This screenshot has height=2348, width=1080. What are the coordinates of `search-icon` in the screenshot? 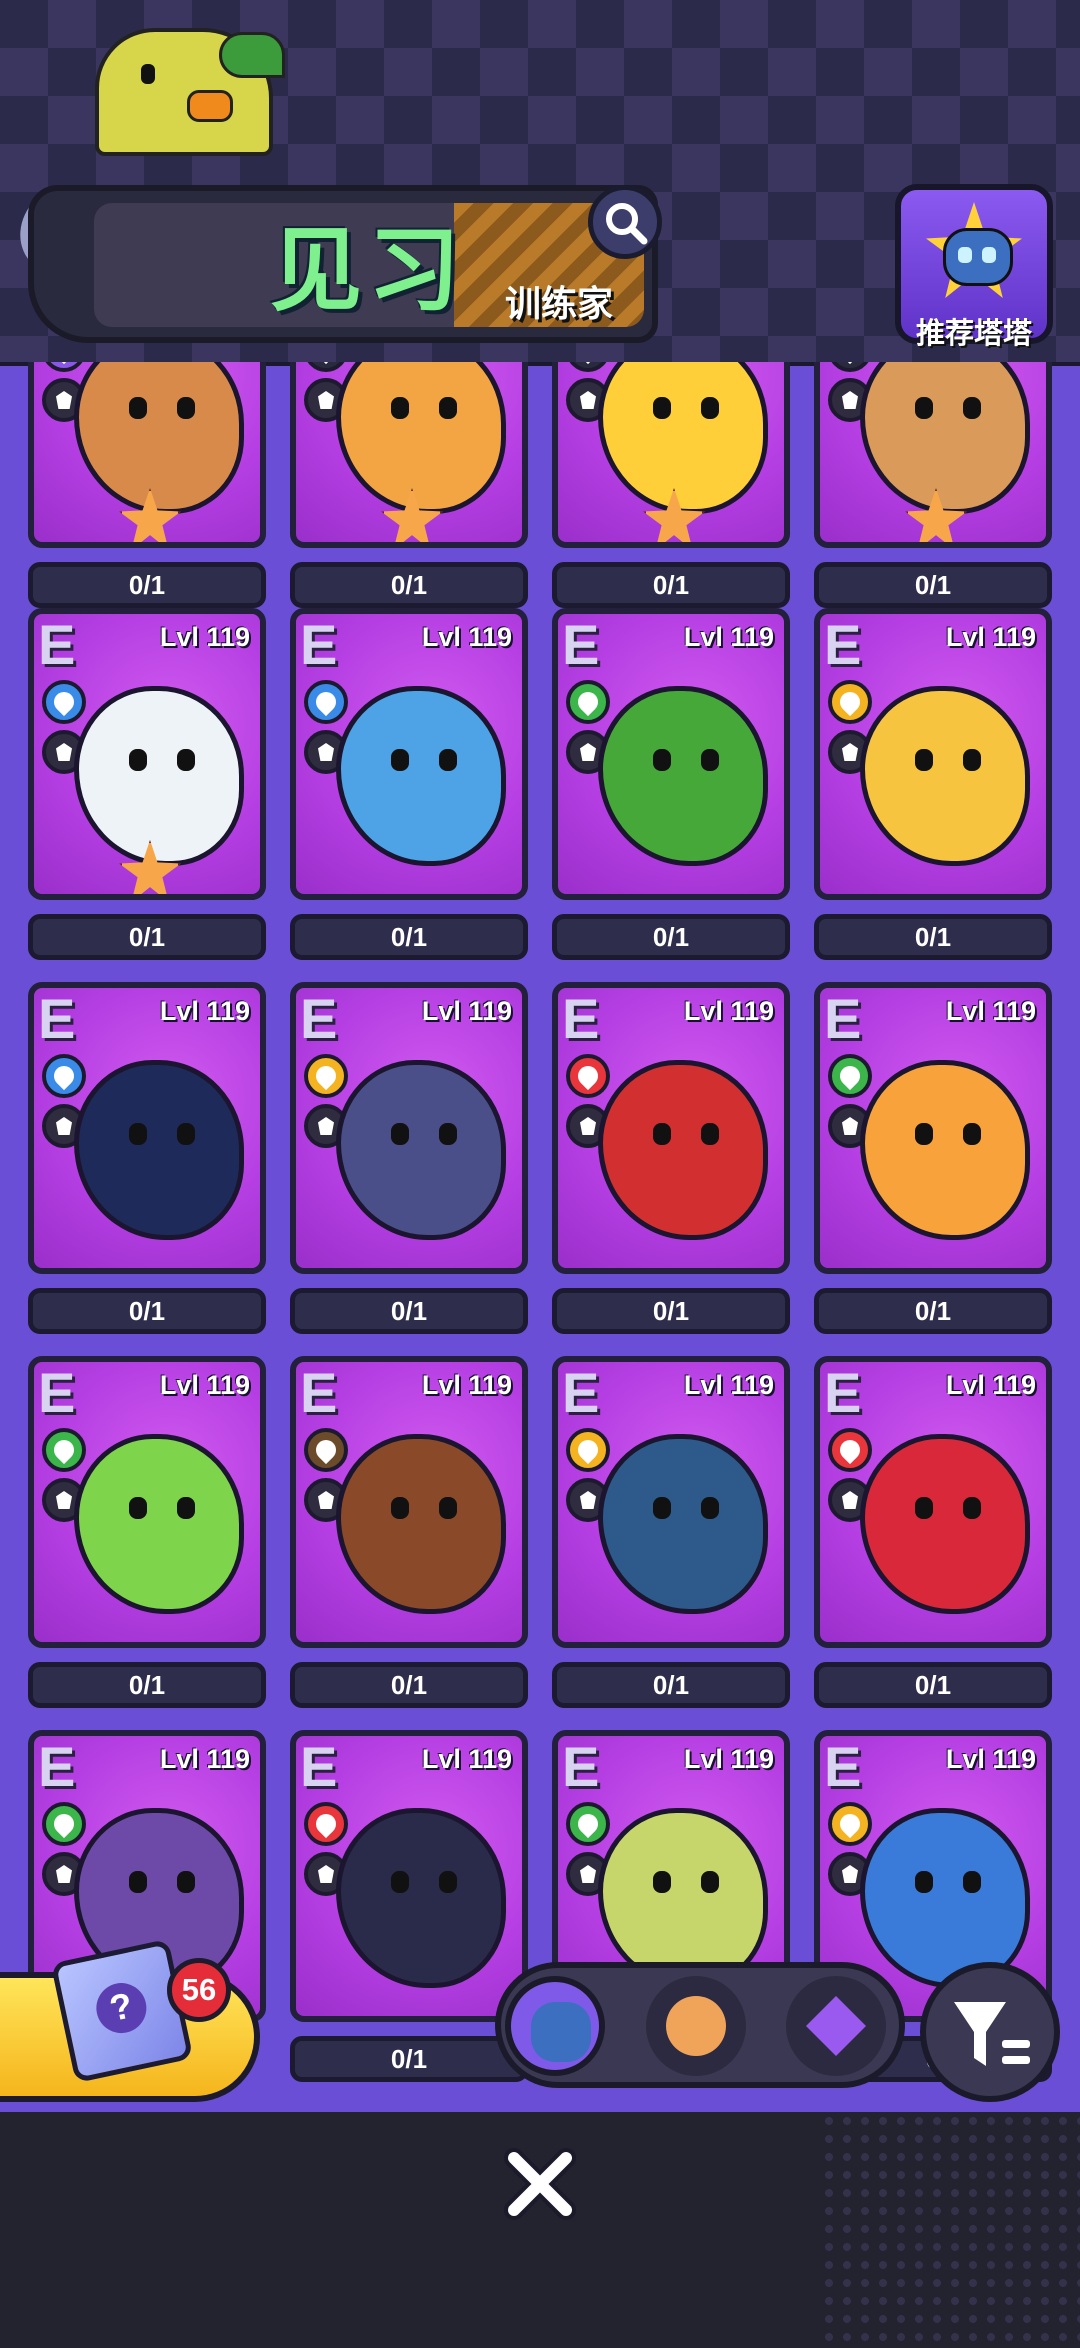 It's located at (627, 224).